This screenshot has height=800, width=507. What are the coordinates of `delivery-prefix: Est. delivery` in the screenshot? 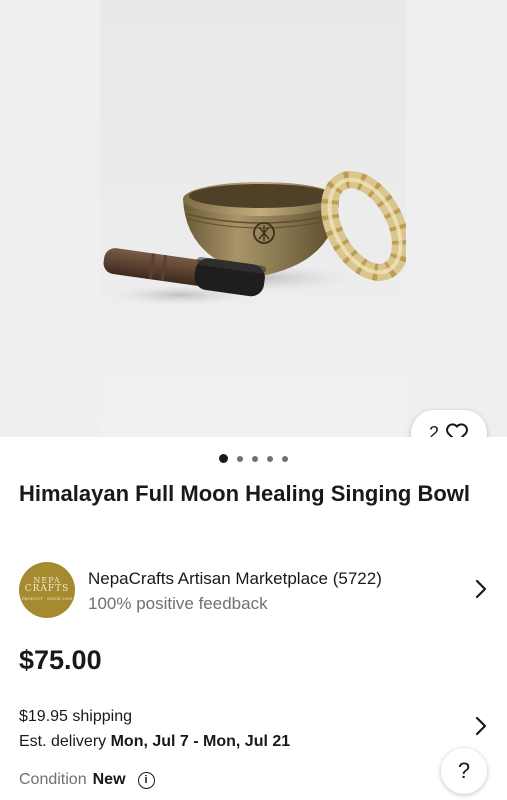 It's located at (65, 741).